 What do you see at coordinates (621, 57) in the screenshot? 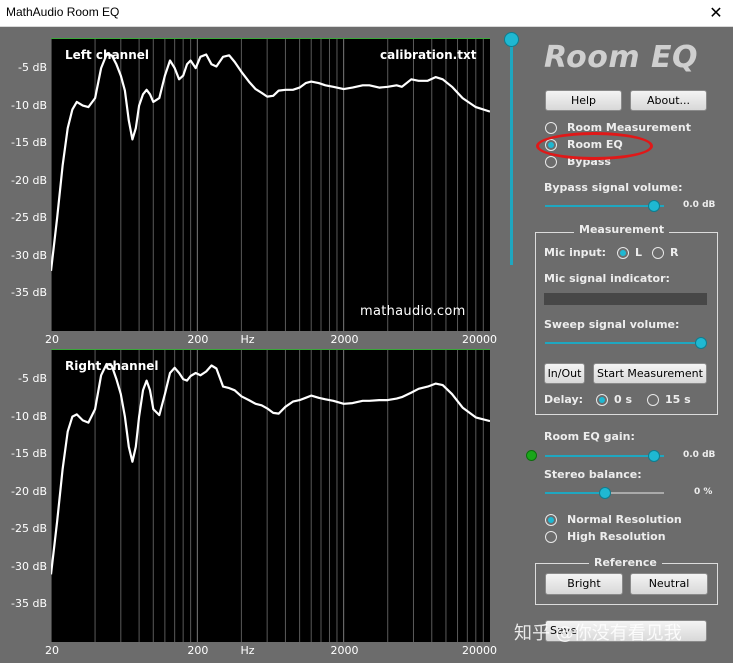
I see `brand-logo: Room EQ` at bounding box center [621, 57].